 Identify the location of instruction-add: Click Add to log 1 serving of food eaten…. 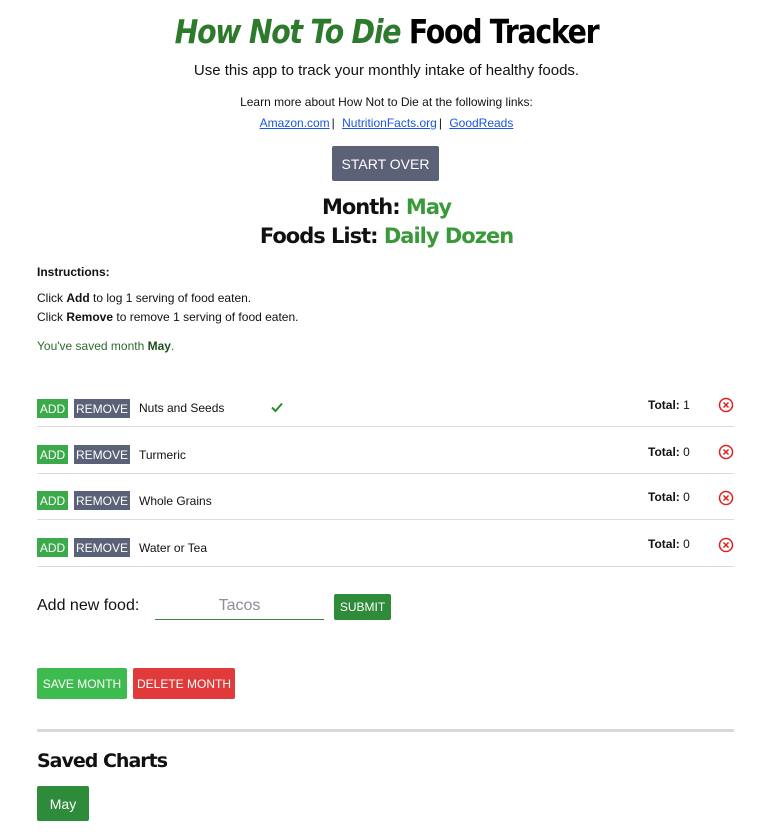
(144, 298).